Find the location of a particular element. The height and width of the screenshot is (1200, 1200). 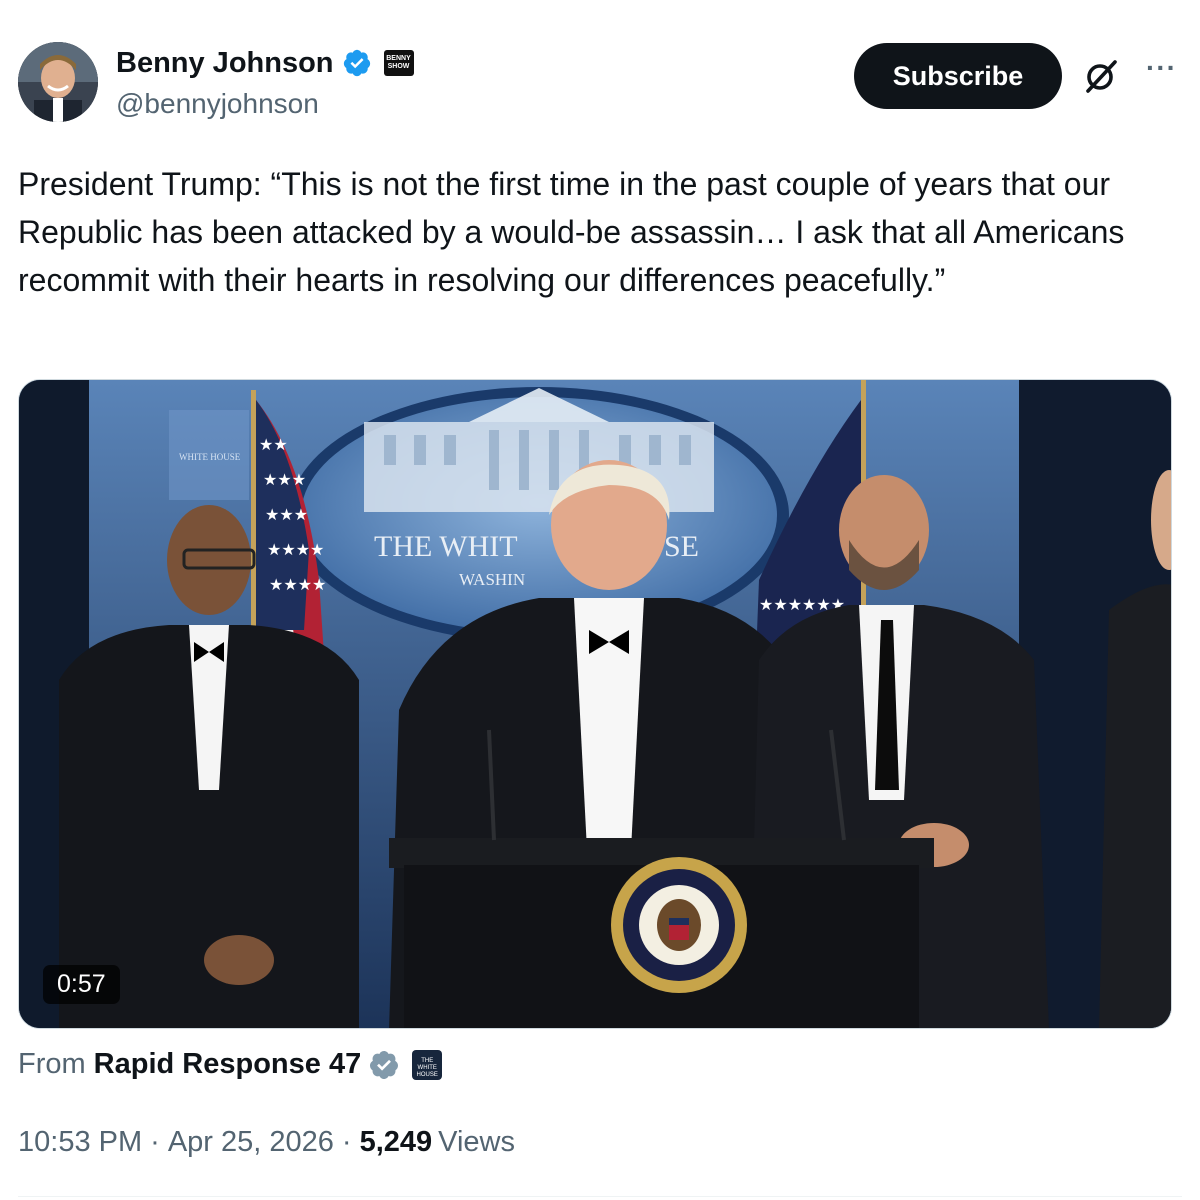

subscribe-button: Subscribe is located at coordinates (958, 76).